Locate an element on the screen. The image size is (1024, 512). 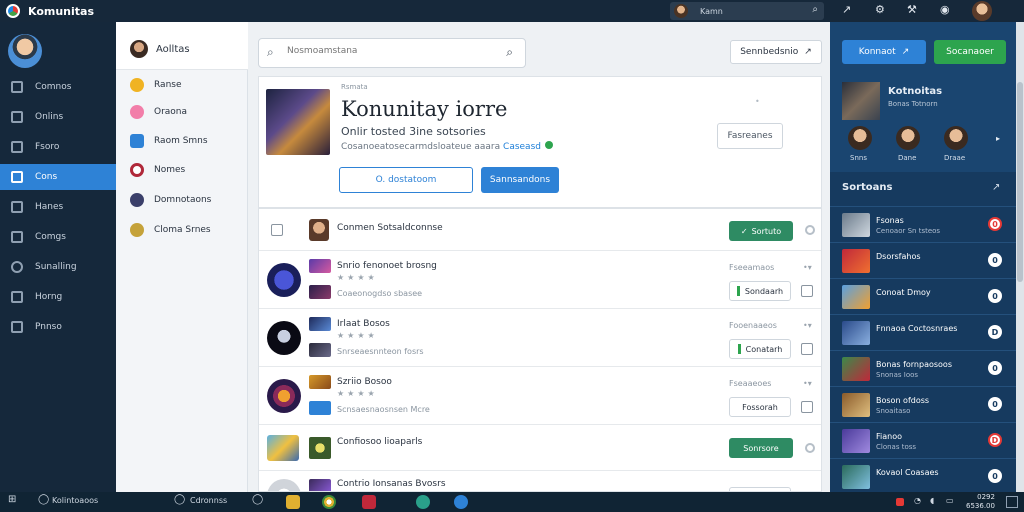
nav-item-cons: Cons is located at coordinates (58, 177).